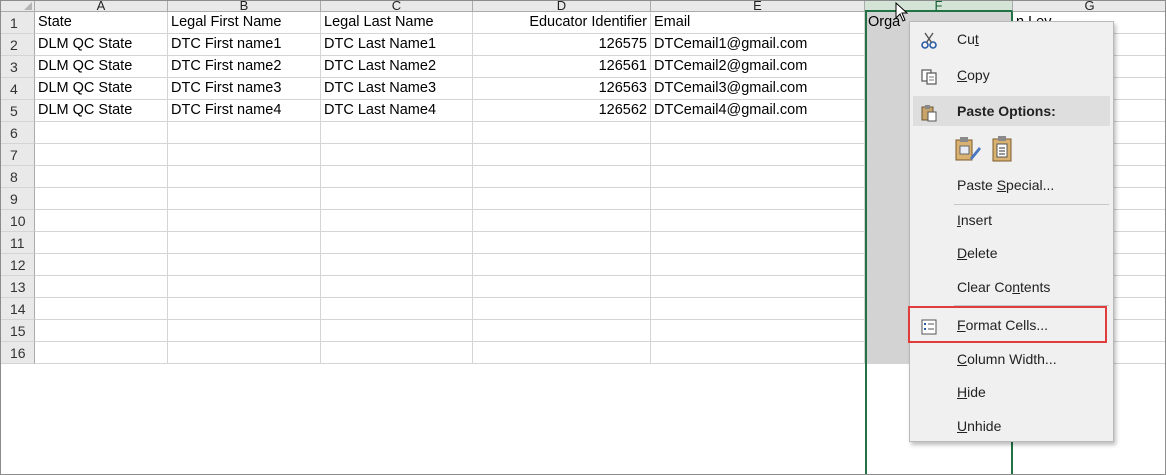 The image size is (1166, 475). What do you see at coordinates (18, 45) in the screenshot?
I see `row-header-2: 2` at bounding box center [18, 45].